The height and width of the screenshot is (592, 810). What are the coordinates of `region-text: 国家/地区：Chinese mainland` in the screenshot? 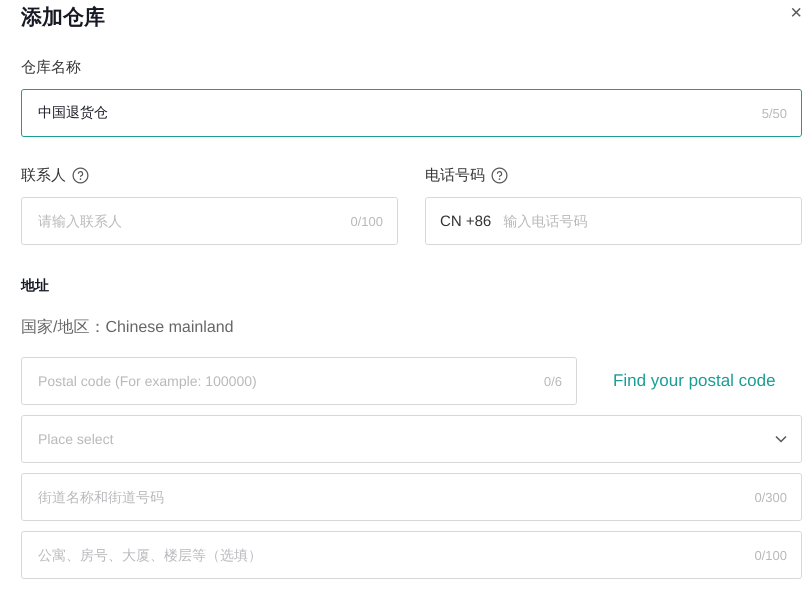 It's located at (128, 328).